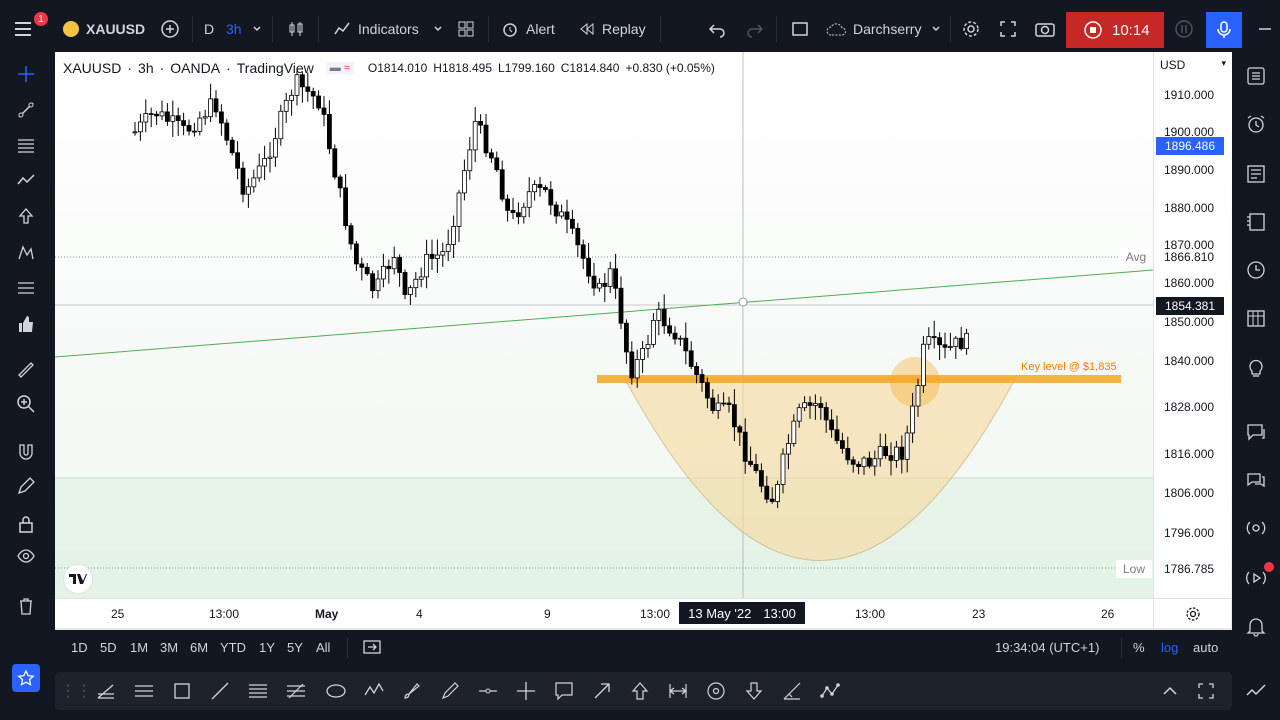 This screenshot has width=1280, height=720. I want to click on microphone-button, so click(1224, 30).